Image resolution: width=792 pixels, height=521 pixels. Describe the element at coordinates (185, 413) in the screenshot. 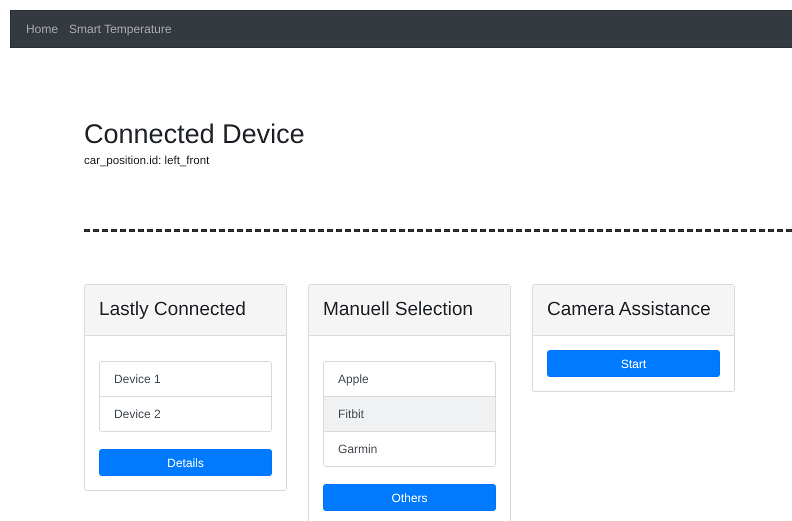

I see `list-item: Device 2` at that location.